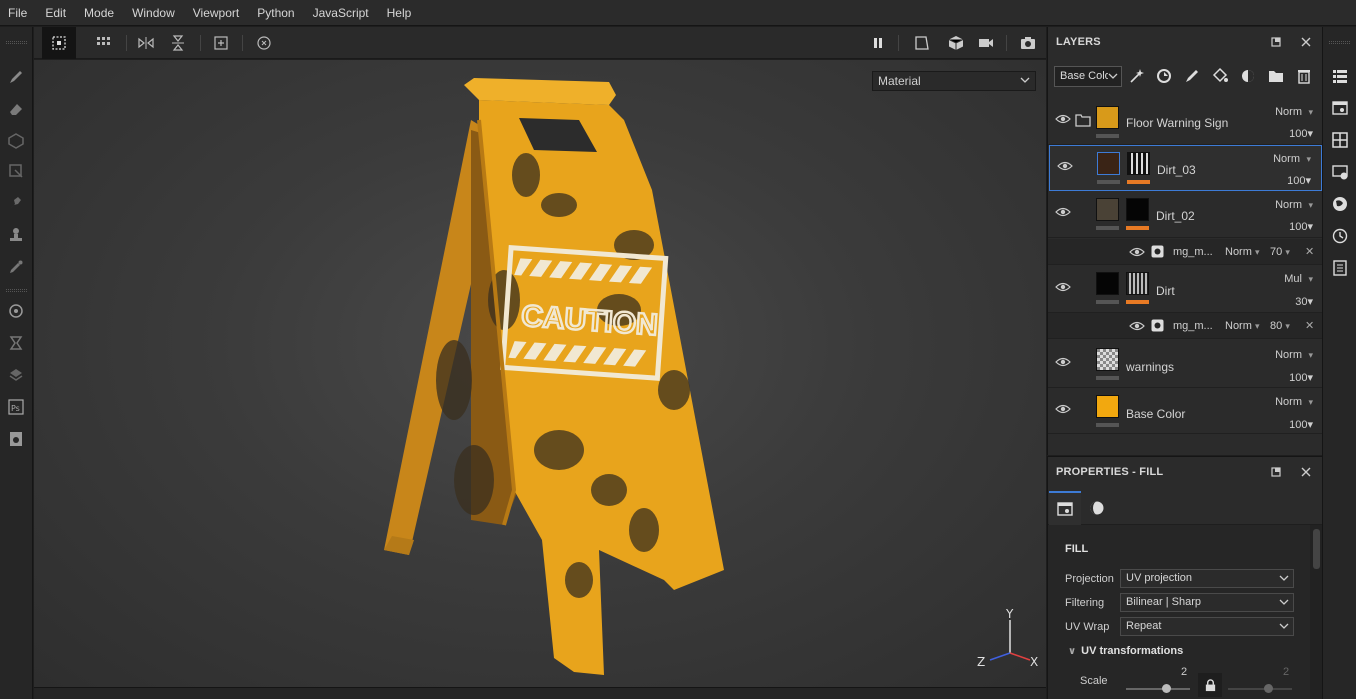  What do you see at coordinates (1260, 689) in the screenshot?
I see `scale-v-slider` at bounding box center [1260, 689].